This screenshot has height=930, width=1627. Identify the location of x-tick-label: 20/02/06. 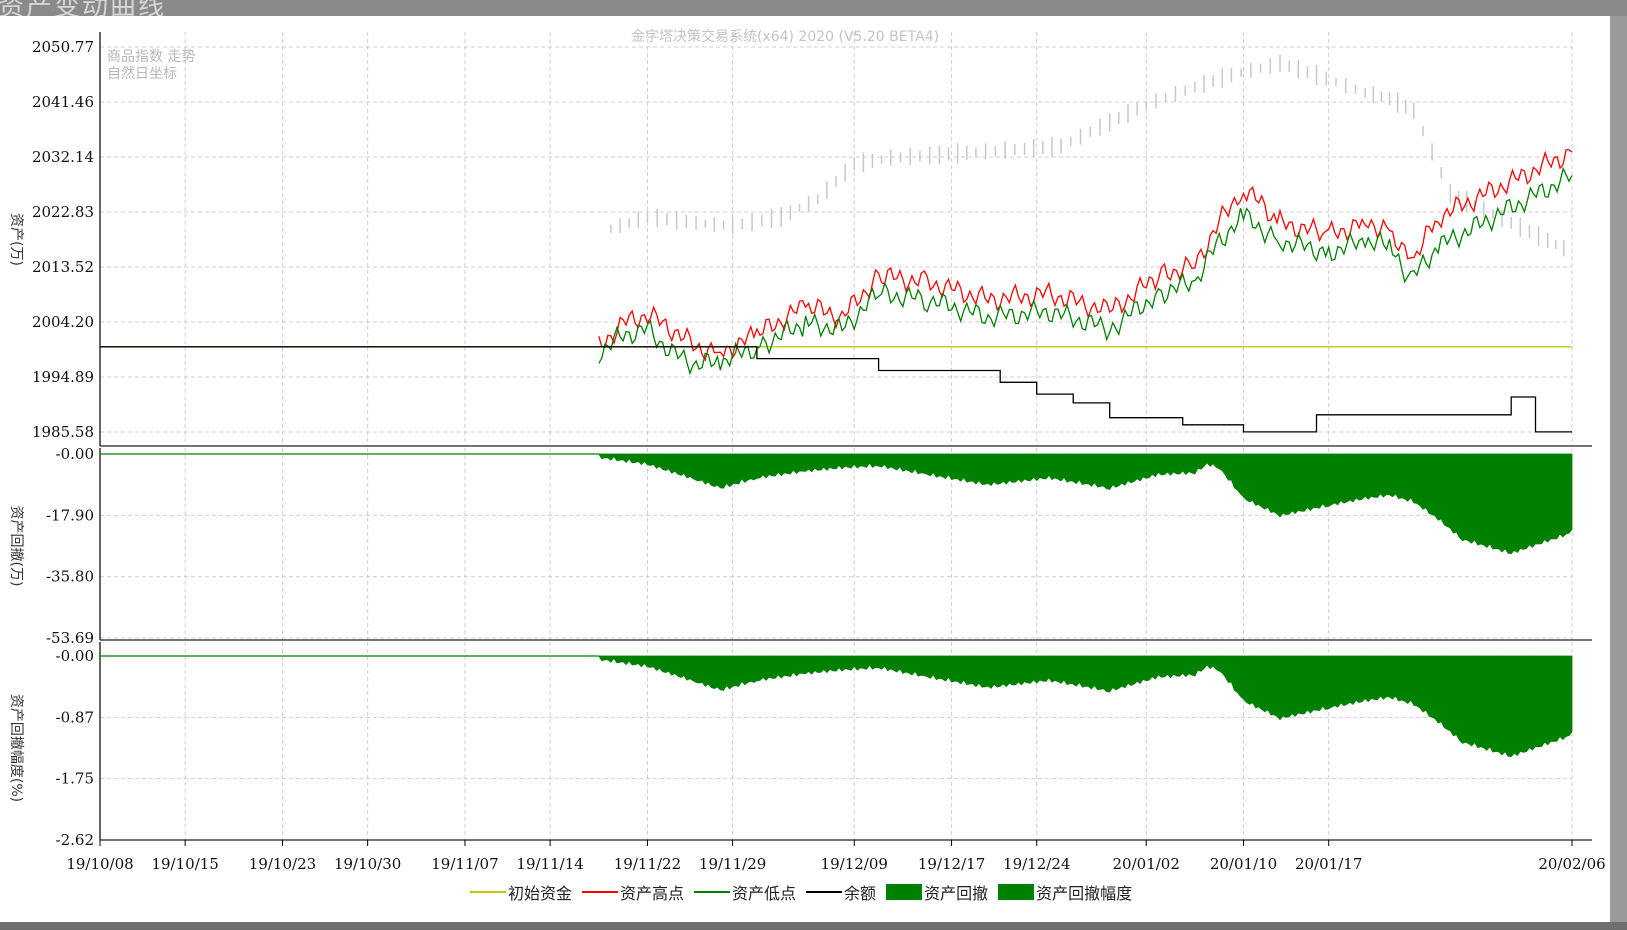
(1571, 864).